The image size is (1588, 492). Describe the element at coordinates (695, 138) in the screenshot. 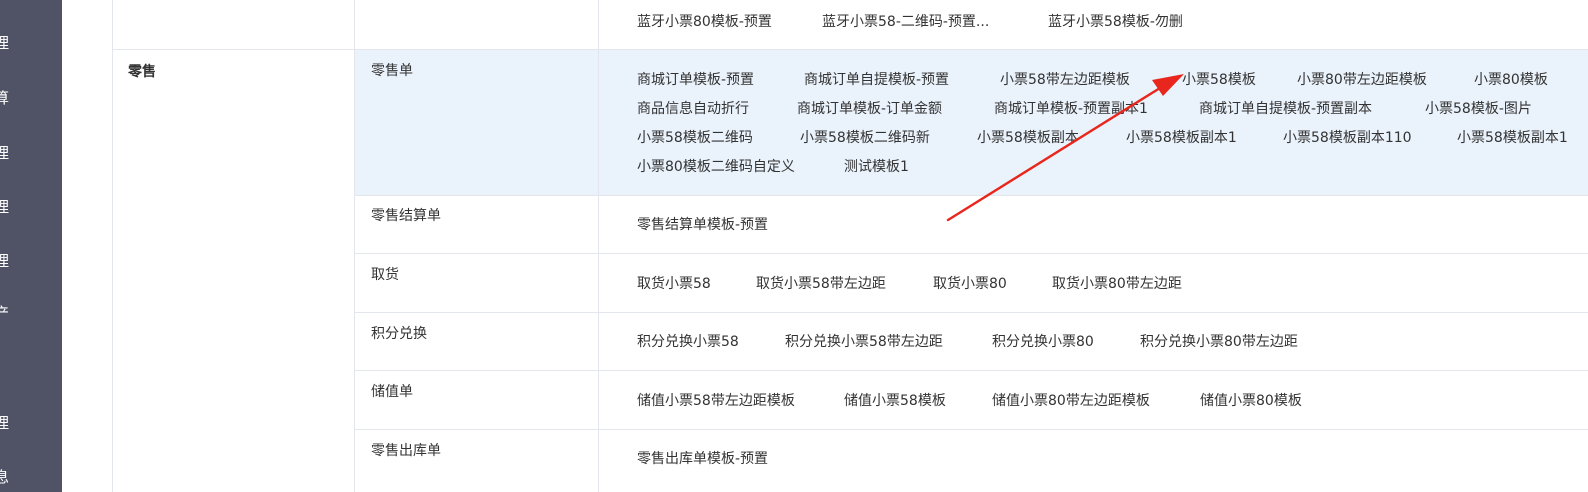

I see `template-link: 小票58模板二维码` at that location.